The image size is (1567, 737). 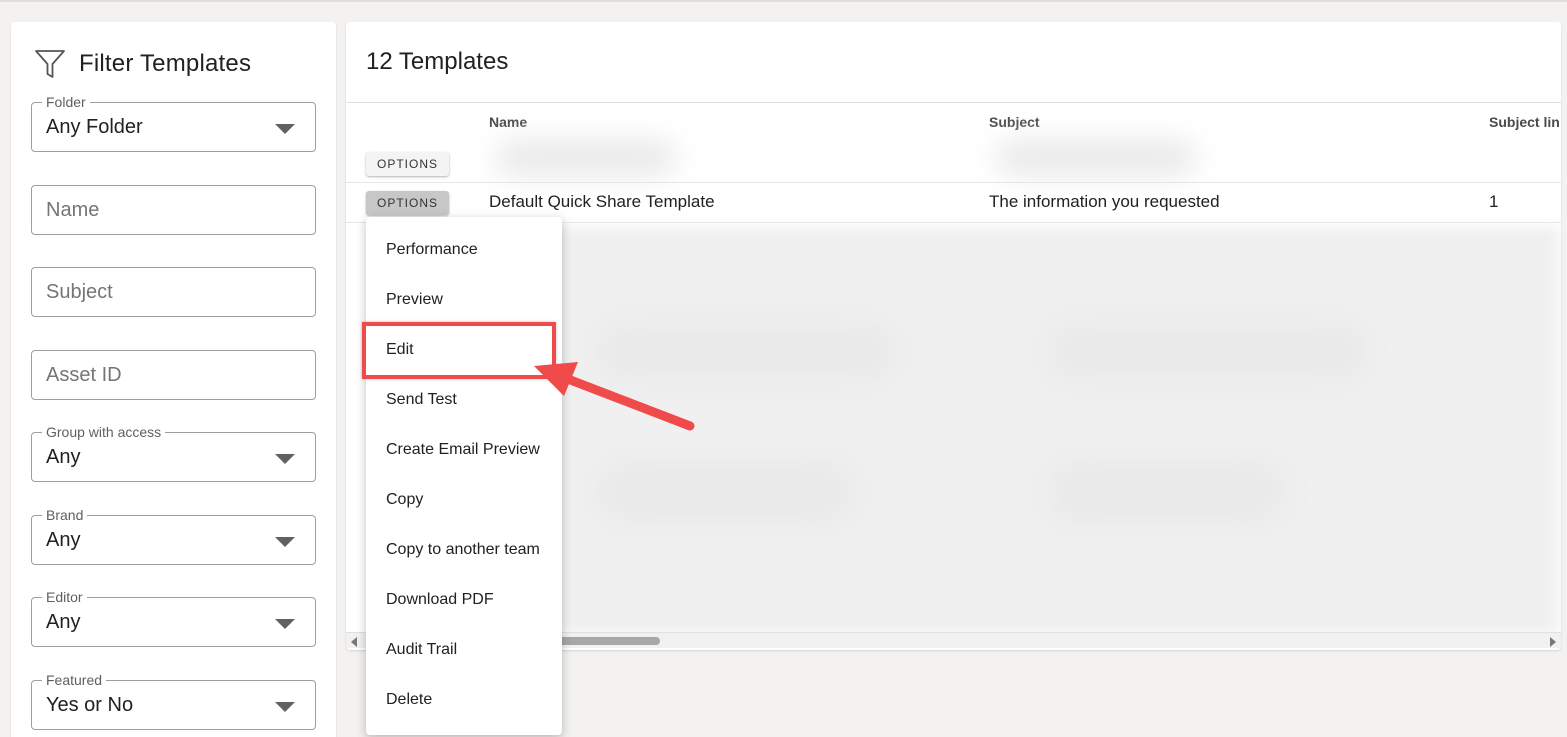 What do you see at coordinates (173, 618) in the screenshot?
I see `editor-select: Editor Any` at bounding box center [173, 618].